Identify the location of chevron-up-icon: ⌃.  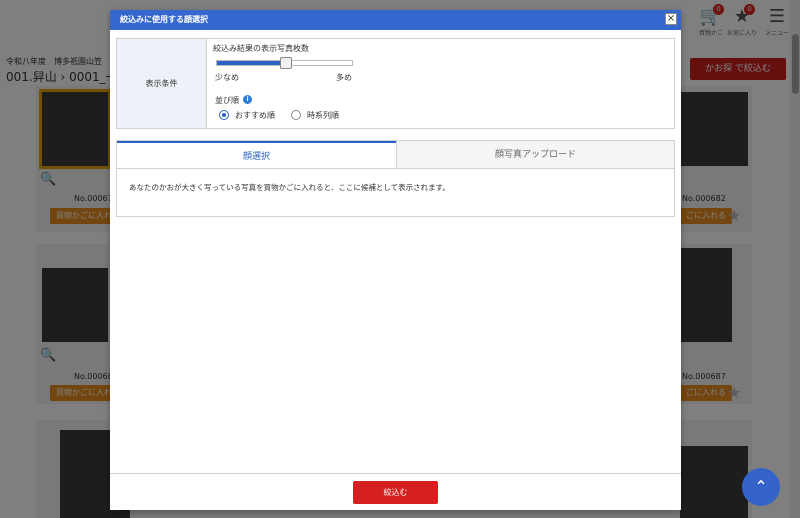
(761, 486).